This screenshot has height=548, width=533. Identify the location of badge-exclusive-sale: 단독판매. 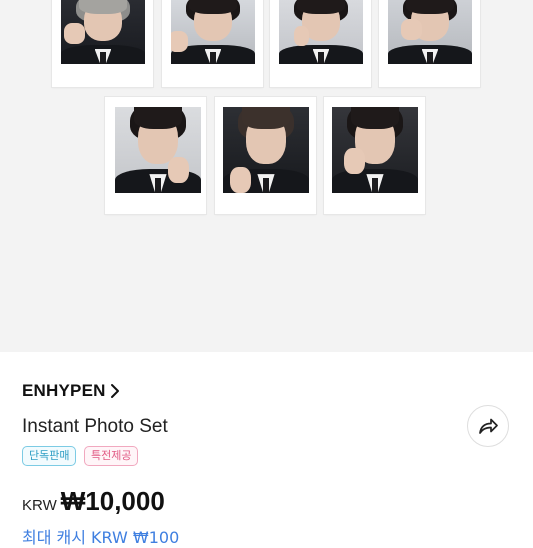
(49, 456).